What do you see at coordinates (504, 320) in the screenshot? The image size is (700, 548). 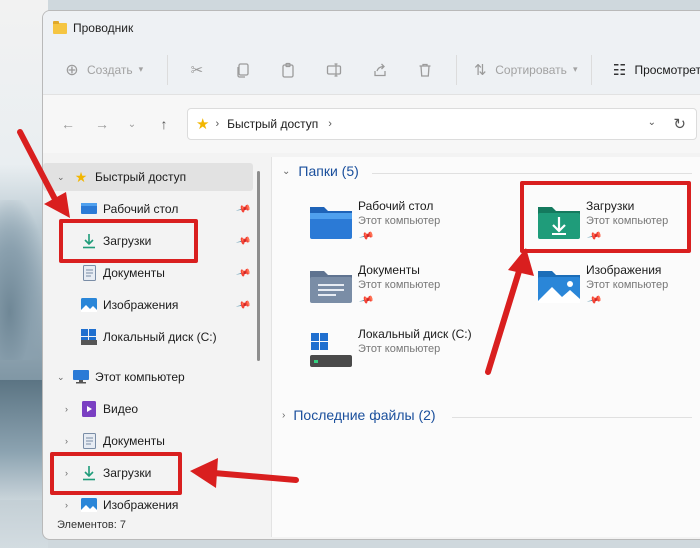 I see `arrow-to-downloads-tile` at bounding box center [504, 320].